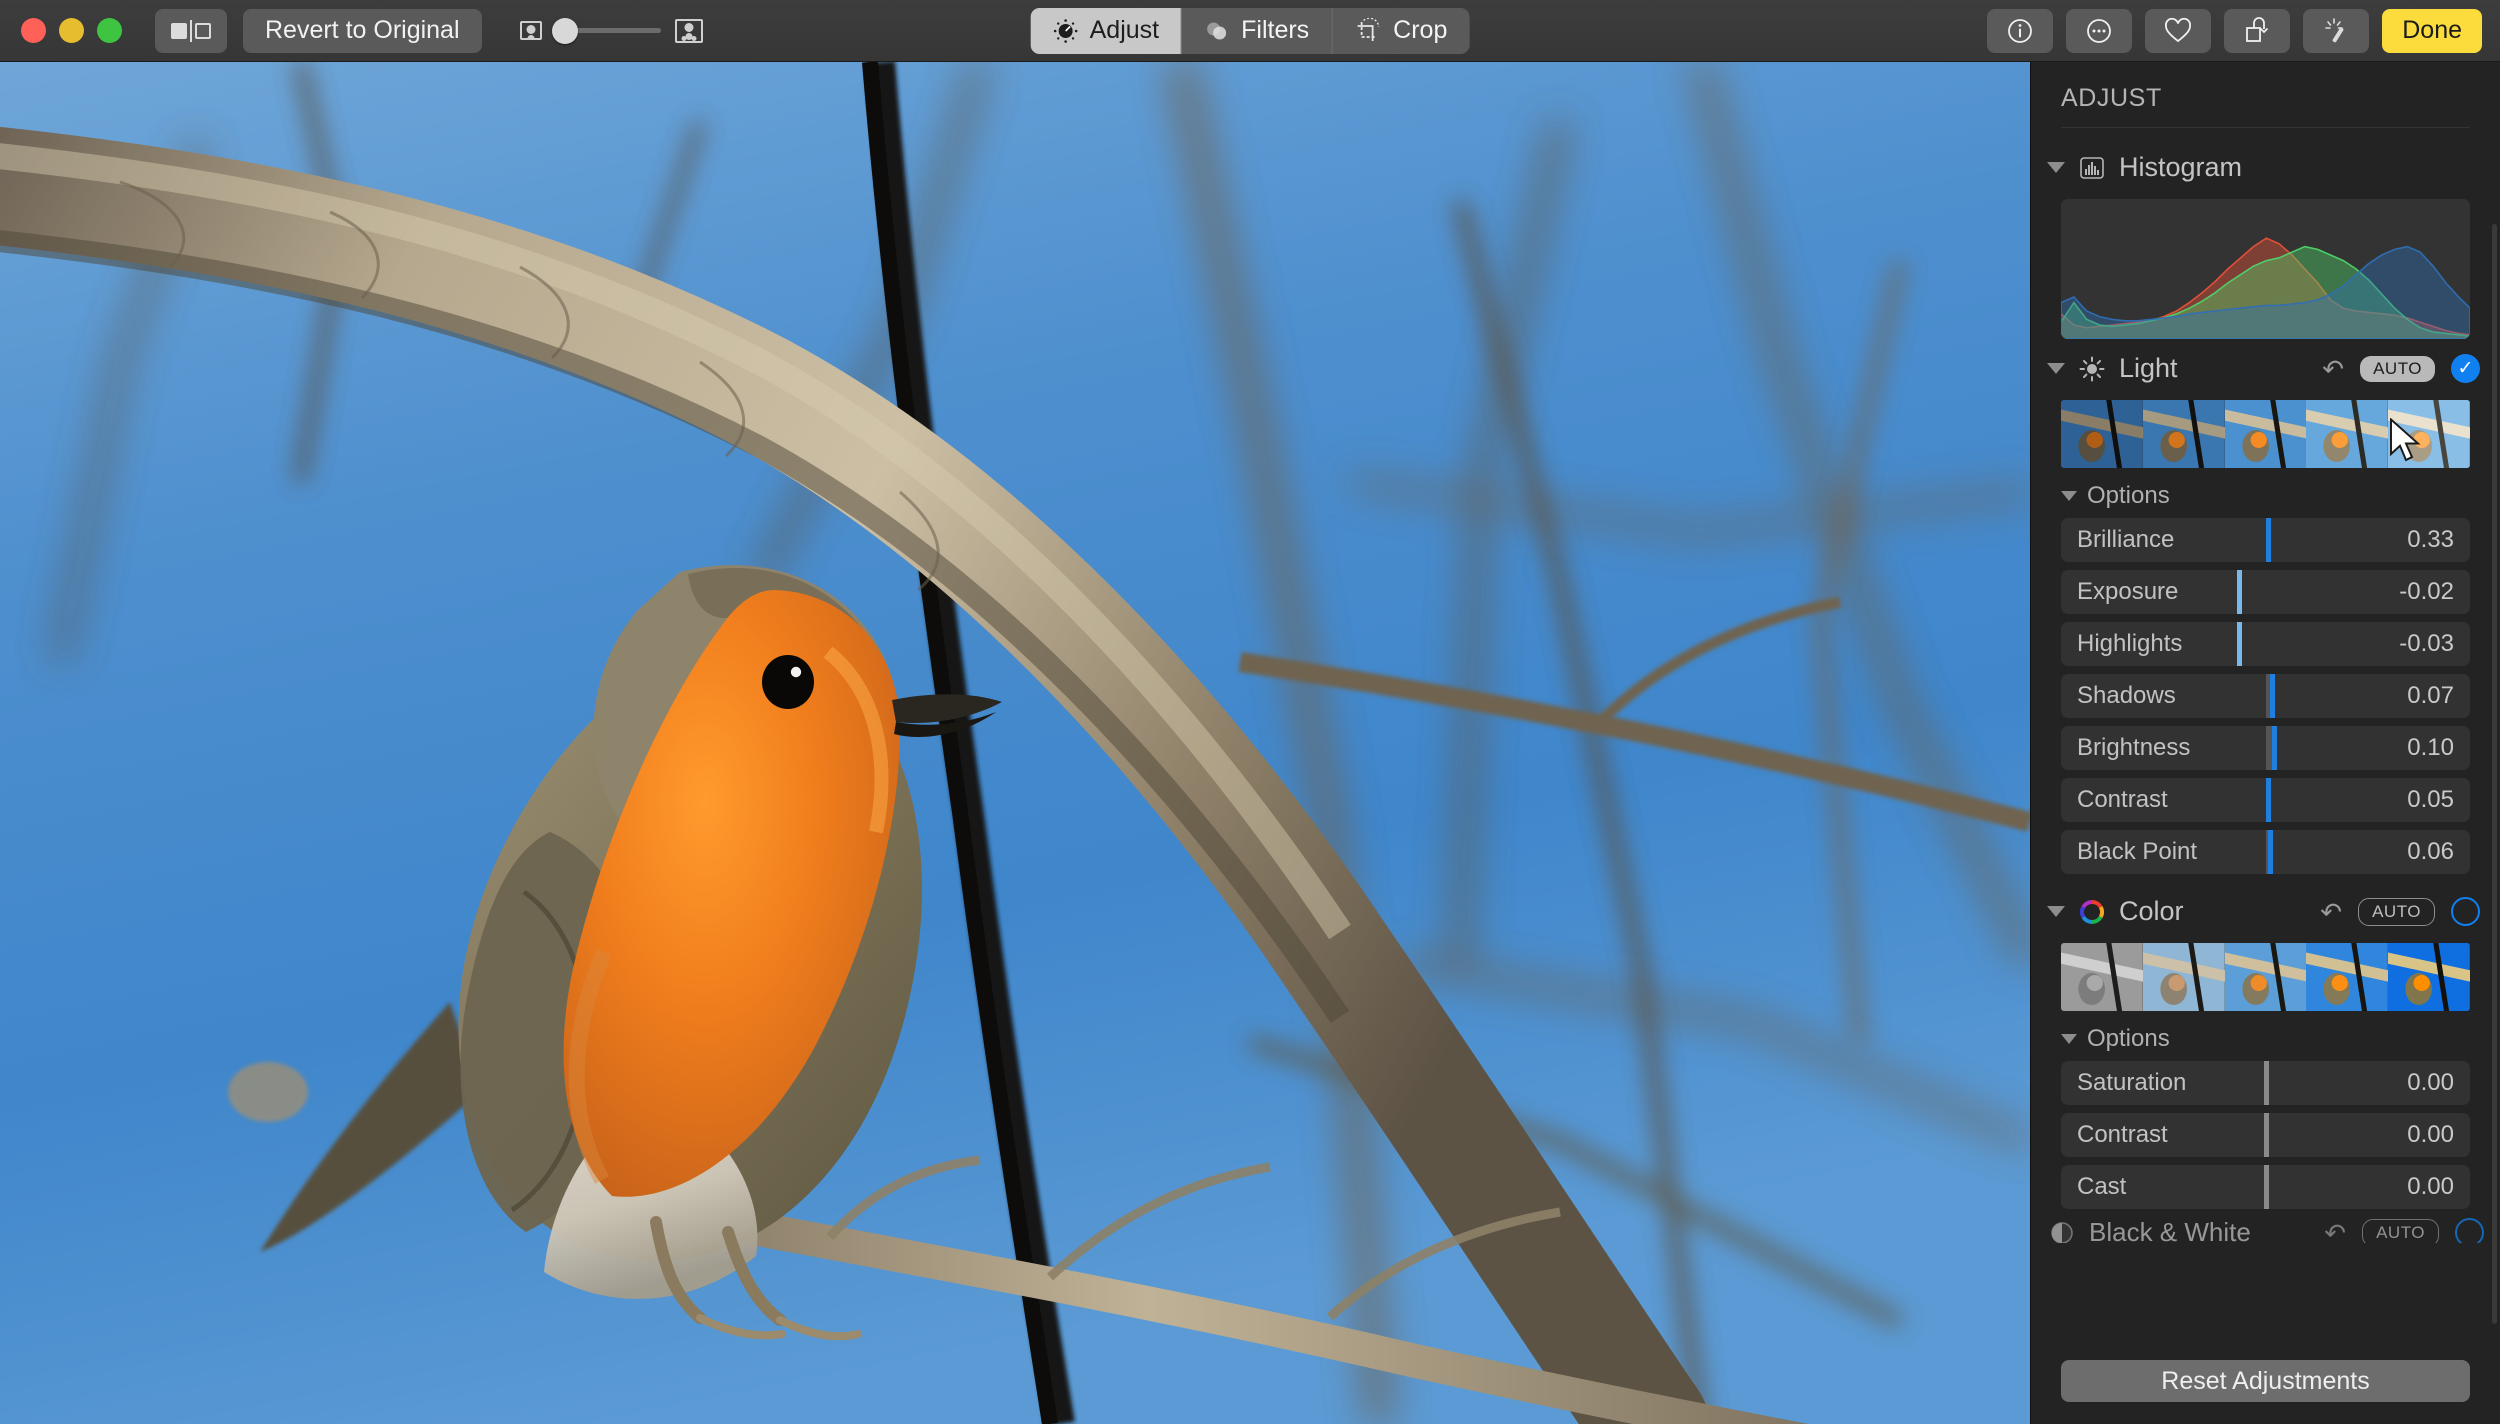  What do you see at coordinates (1275, 30) in the screenshot?
I see `tab-filters-label: Filters` at bounding box center [1275, 30].